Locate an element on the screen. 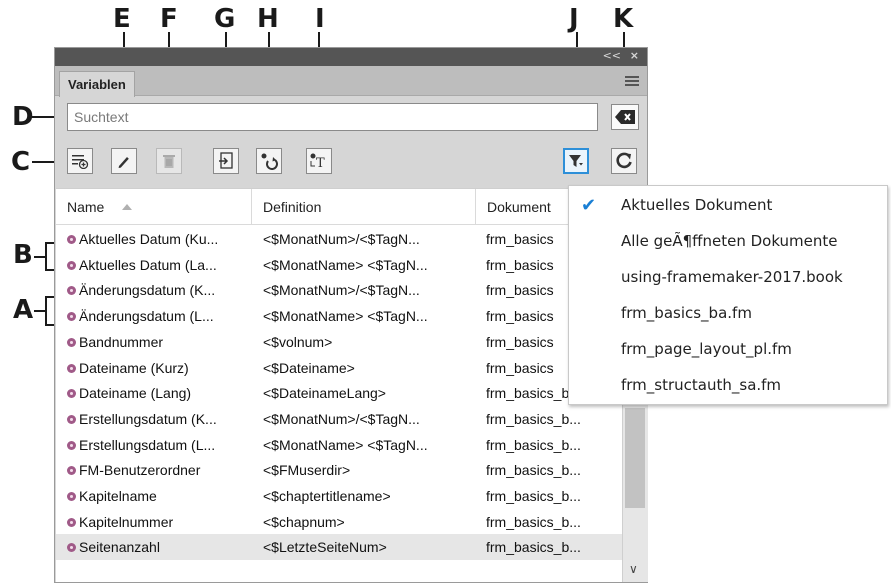  cell-name: FM-Benutzerordner is located at coordinates (159, 470).